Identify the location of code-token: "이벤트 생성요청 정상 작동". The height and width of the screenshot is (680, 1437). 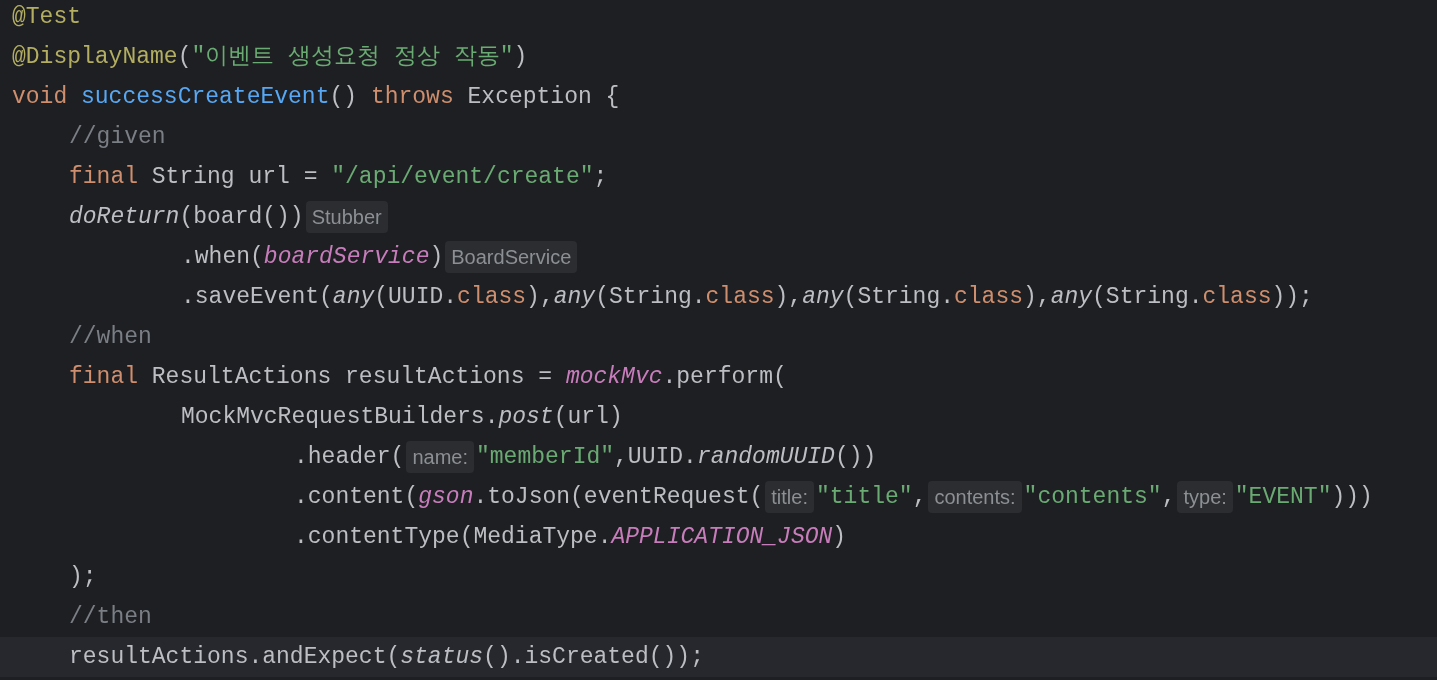
(352, 57).